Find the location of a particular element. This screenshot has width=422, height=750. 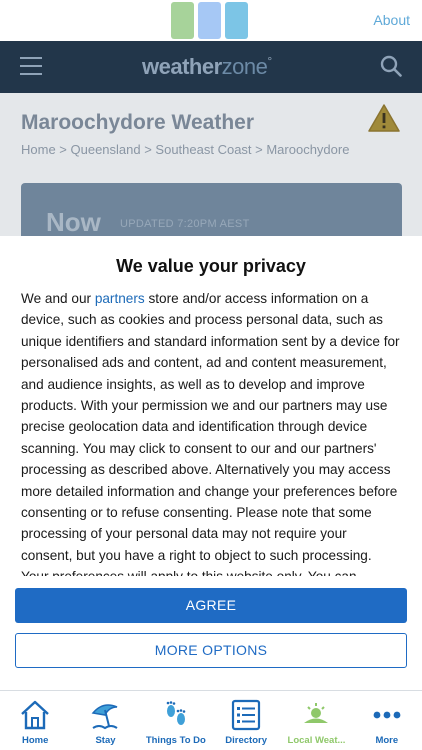

about-link: About is located at coordinates (391, 20).